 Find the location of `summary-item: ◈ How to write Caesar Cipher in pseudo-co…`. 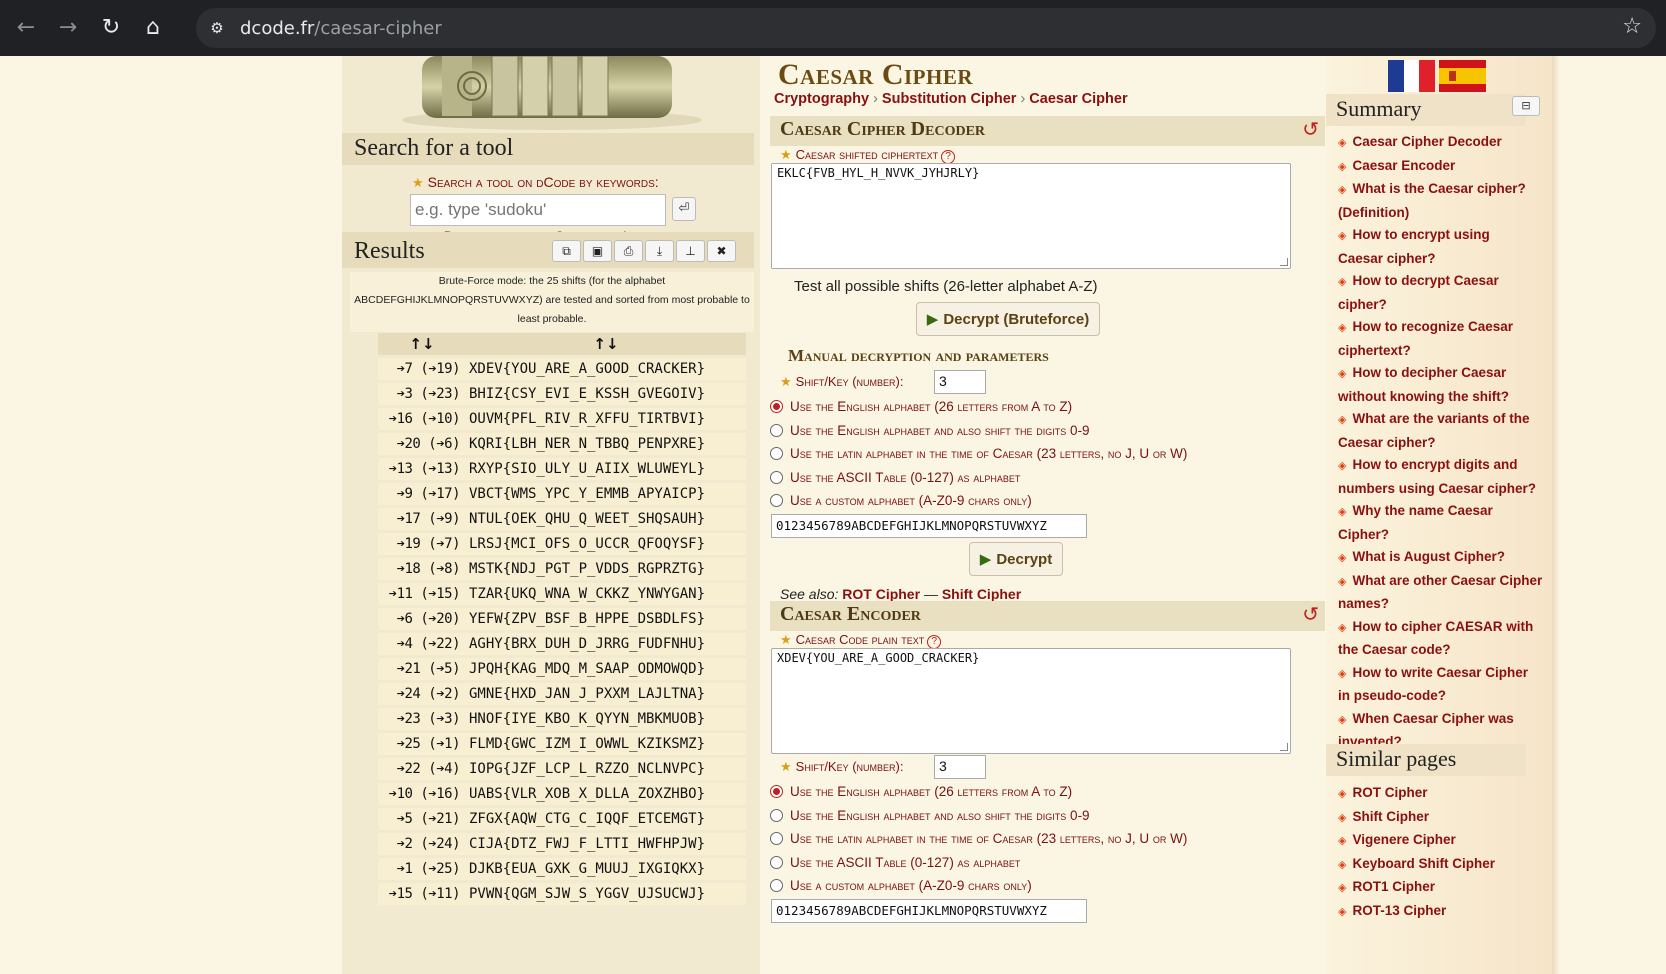

summary-item: ◈ How to write Caesar Cipher in pseudo-co… is located at coordinates (1438, 685).